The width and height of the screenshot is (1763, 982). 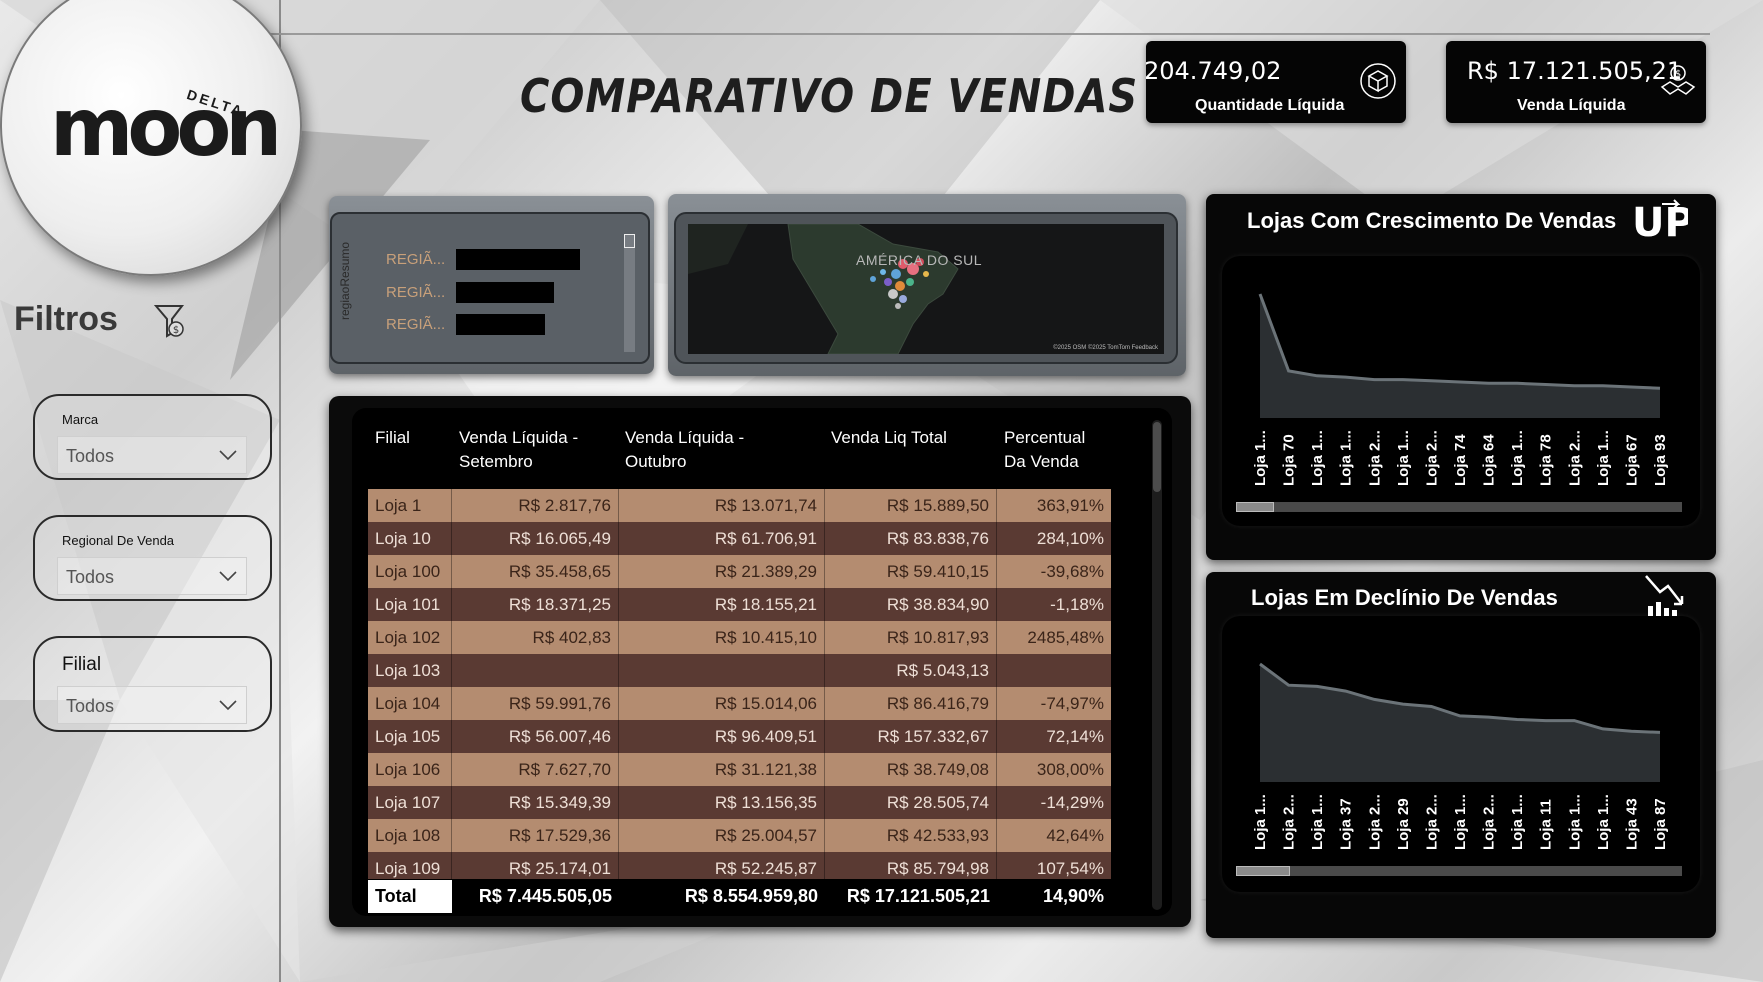 I want to click on column-header-percentual: Percentual Da Venda, so click(x=1044, y=450).